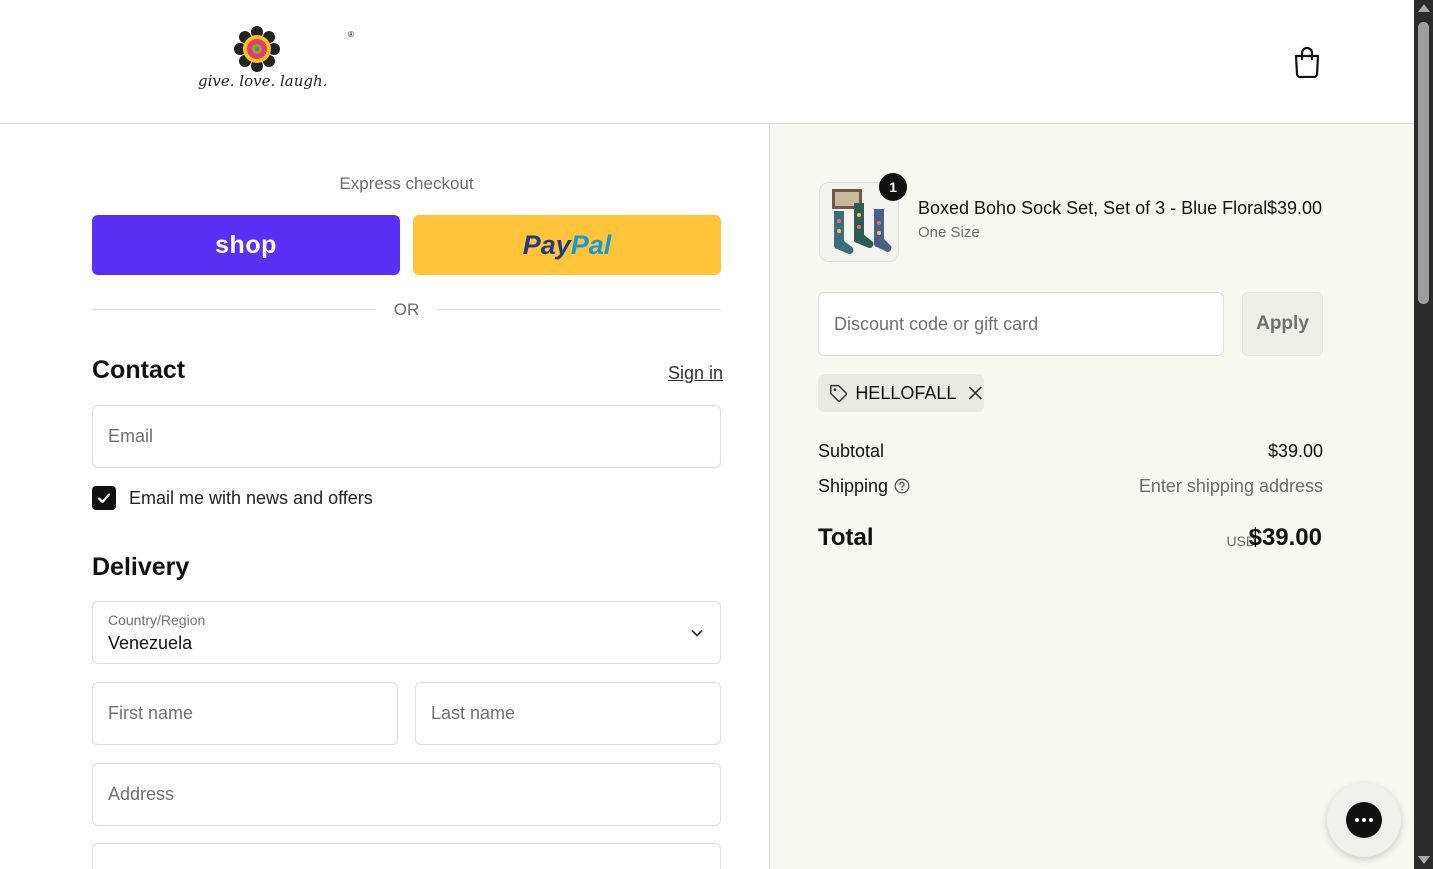 This screenshot has width=1433, height=869. I want to click on shop-pay-button: shop, so click(246, 245).